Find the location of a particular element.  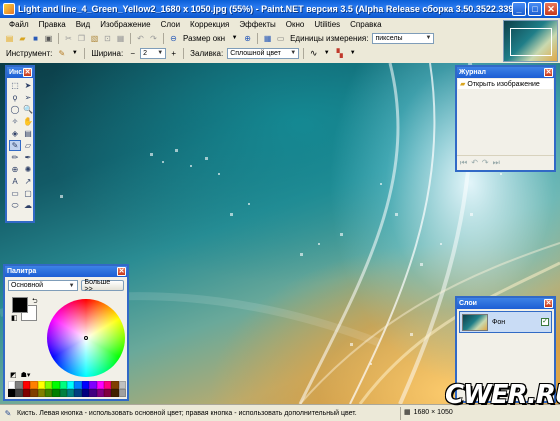

blend-mode-dropdown-icon: ▼ is located at coordinates (352, 53).